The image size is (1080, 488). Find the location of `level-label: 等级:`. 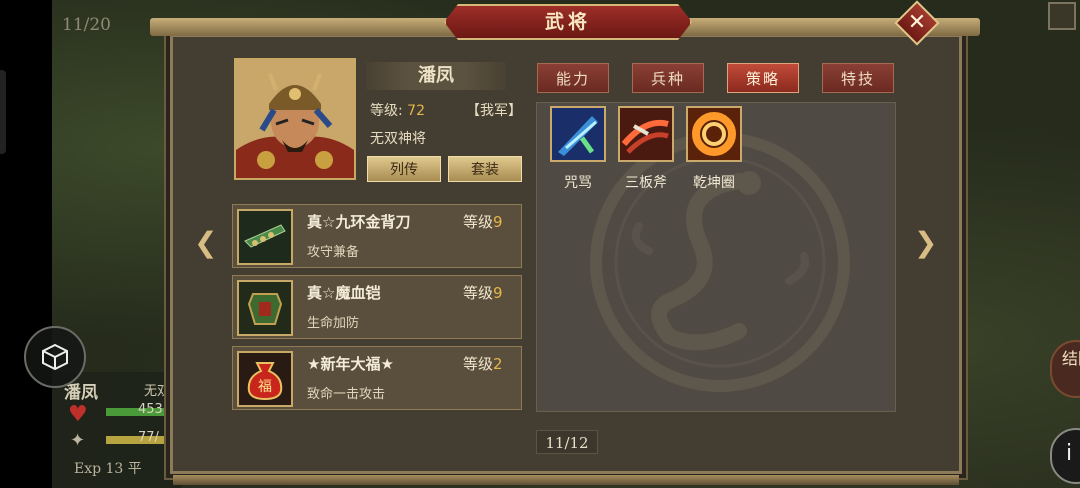

level-label: 等级: is located at coordinates (386, 111).